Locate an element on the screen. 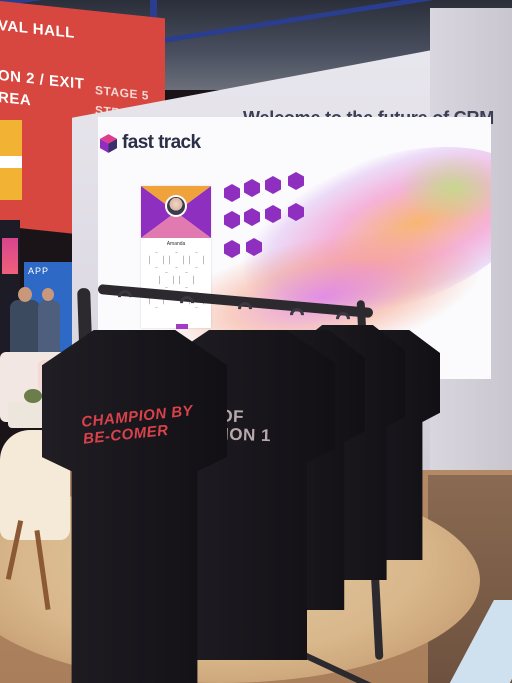 The image size is (512, 683). neighbor-booth-label: APP is located at coordinates (39, 271).